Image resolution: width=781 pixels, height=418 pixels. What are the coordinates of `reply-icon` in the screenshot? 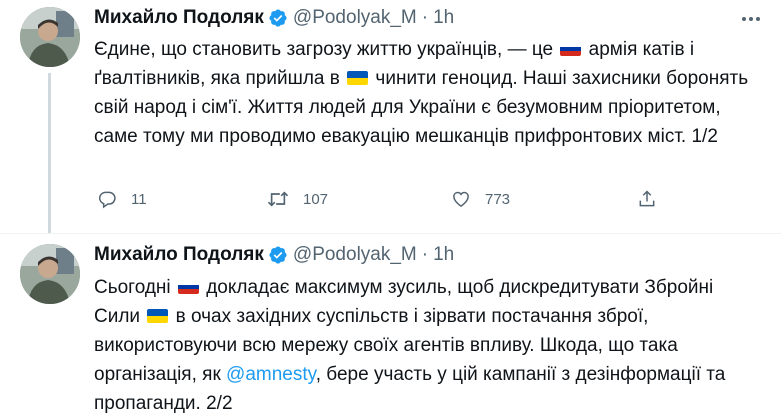 It's located at (107, 199).